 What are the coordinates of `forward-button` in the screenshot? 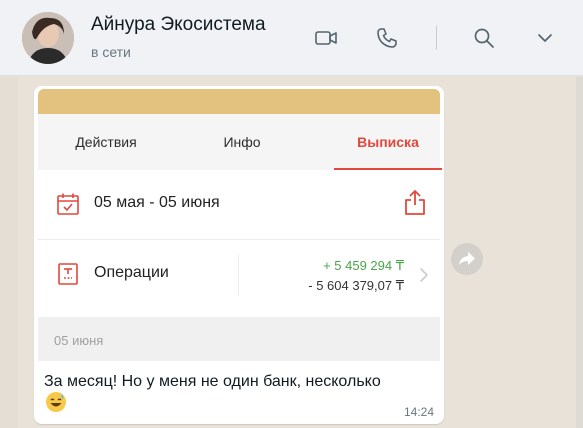 It's located at (467, 259).